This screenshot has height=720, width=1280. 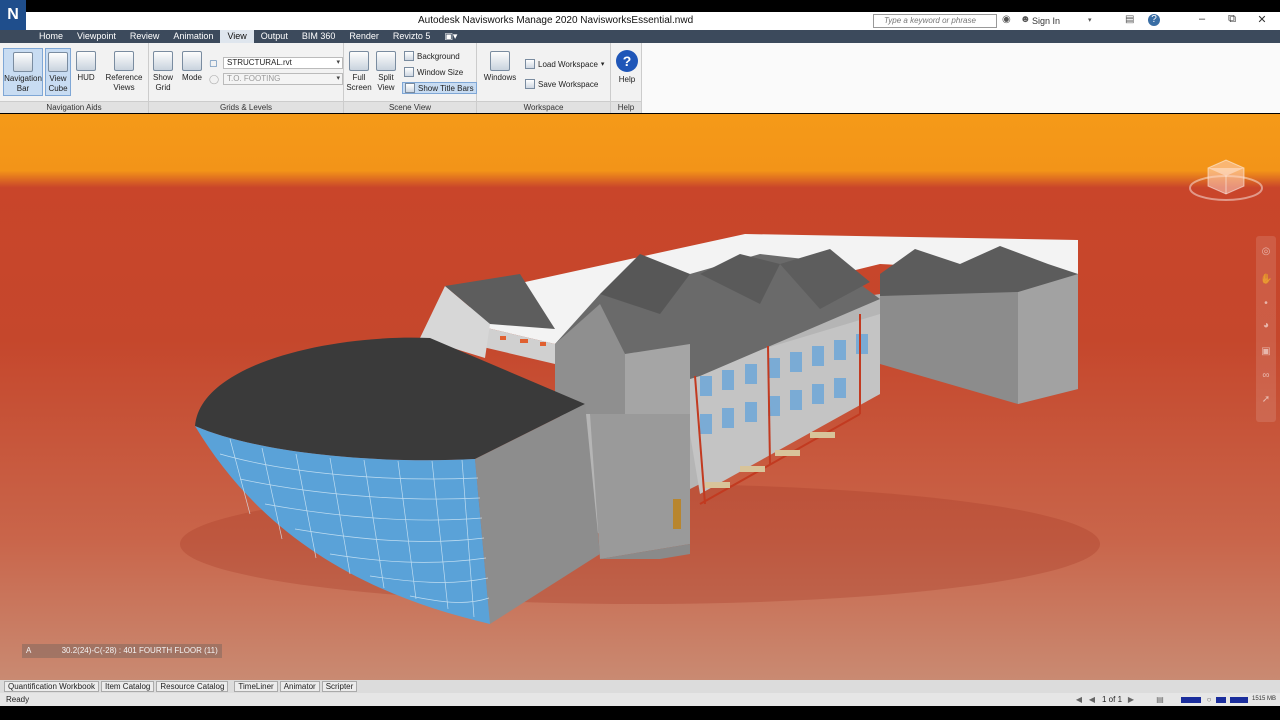 I want to click on dock-tab-quantification-workbook: Quantification Workbook, so click(x=52, y=686).